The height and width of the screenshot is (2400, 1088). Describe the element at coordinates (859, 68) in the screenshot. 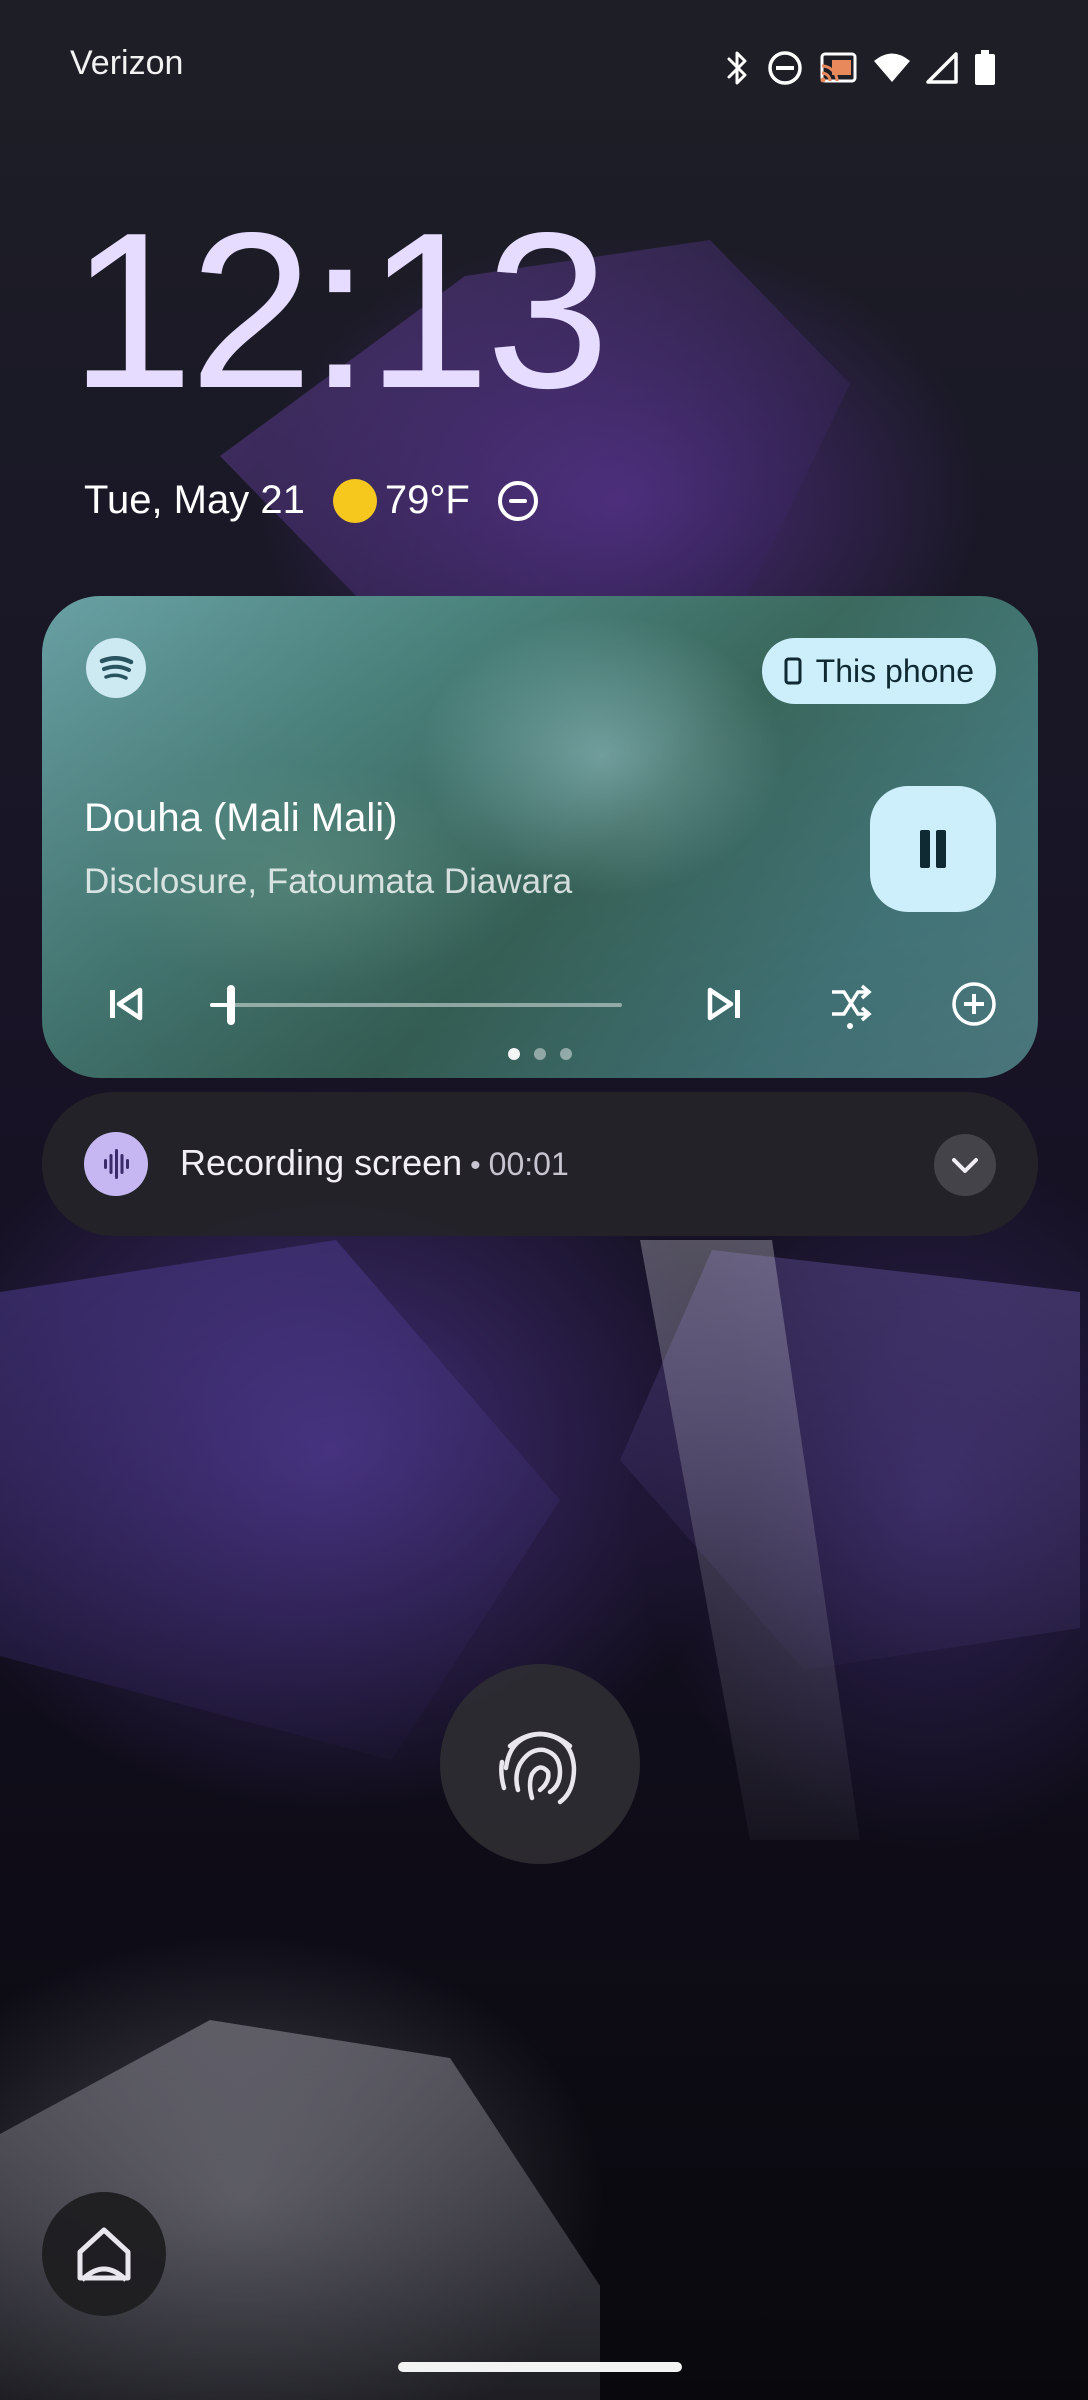

I see `status-icons` at that location.